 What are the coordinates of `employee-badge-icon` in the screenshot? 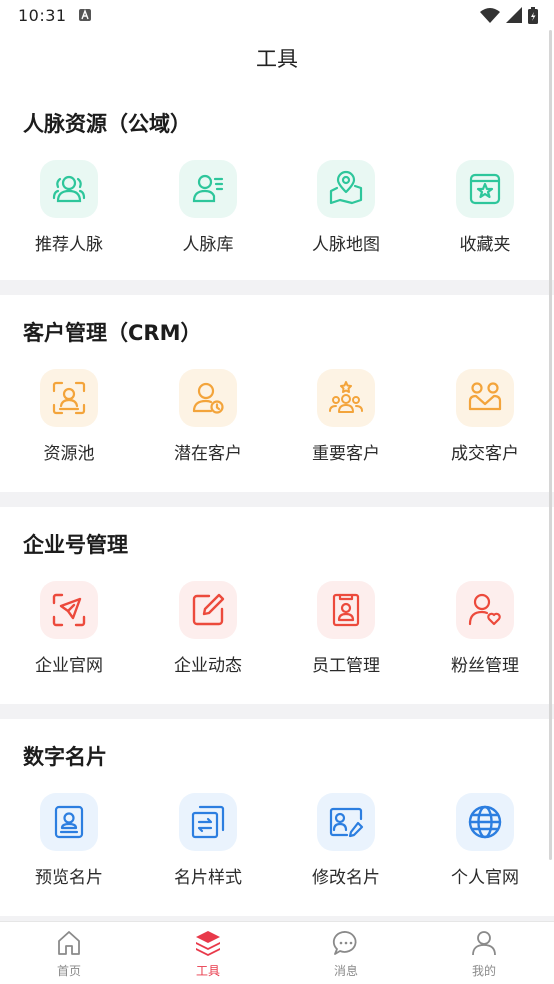 It's located at (346, 610).